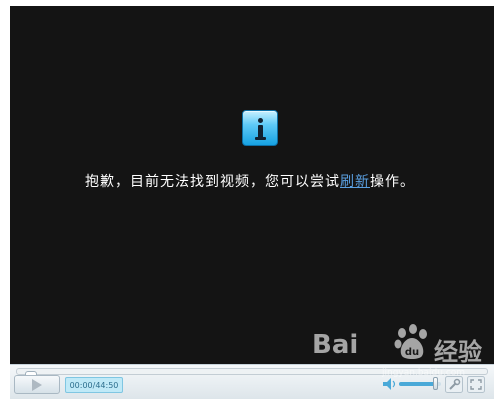 This screenshot has width=500, height=399. I want to click on volume-handle, so click(435, 383).